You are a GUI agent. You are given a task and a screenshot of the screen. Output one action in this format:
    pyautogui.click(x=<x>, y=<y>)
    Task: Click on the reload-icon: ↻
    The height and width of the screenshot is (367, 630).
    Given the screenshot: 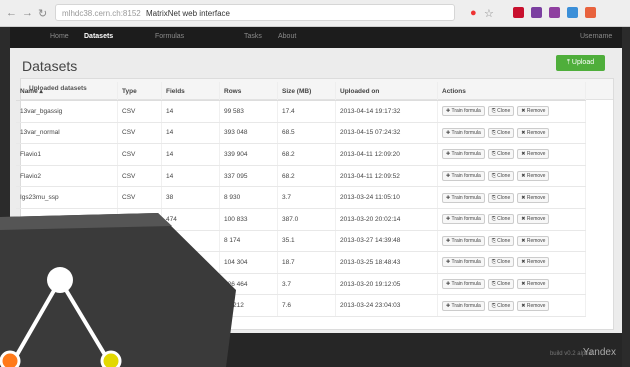 What is the action you would take?
    pyautogui.click(x=42, y=13)
    